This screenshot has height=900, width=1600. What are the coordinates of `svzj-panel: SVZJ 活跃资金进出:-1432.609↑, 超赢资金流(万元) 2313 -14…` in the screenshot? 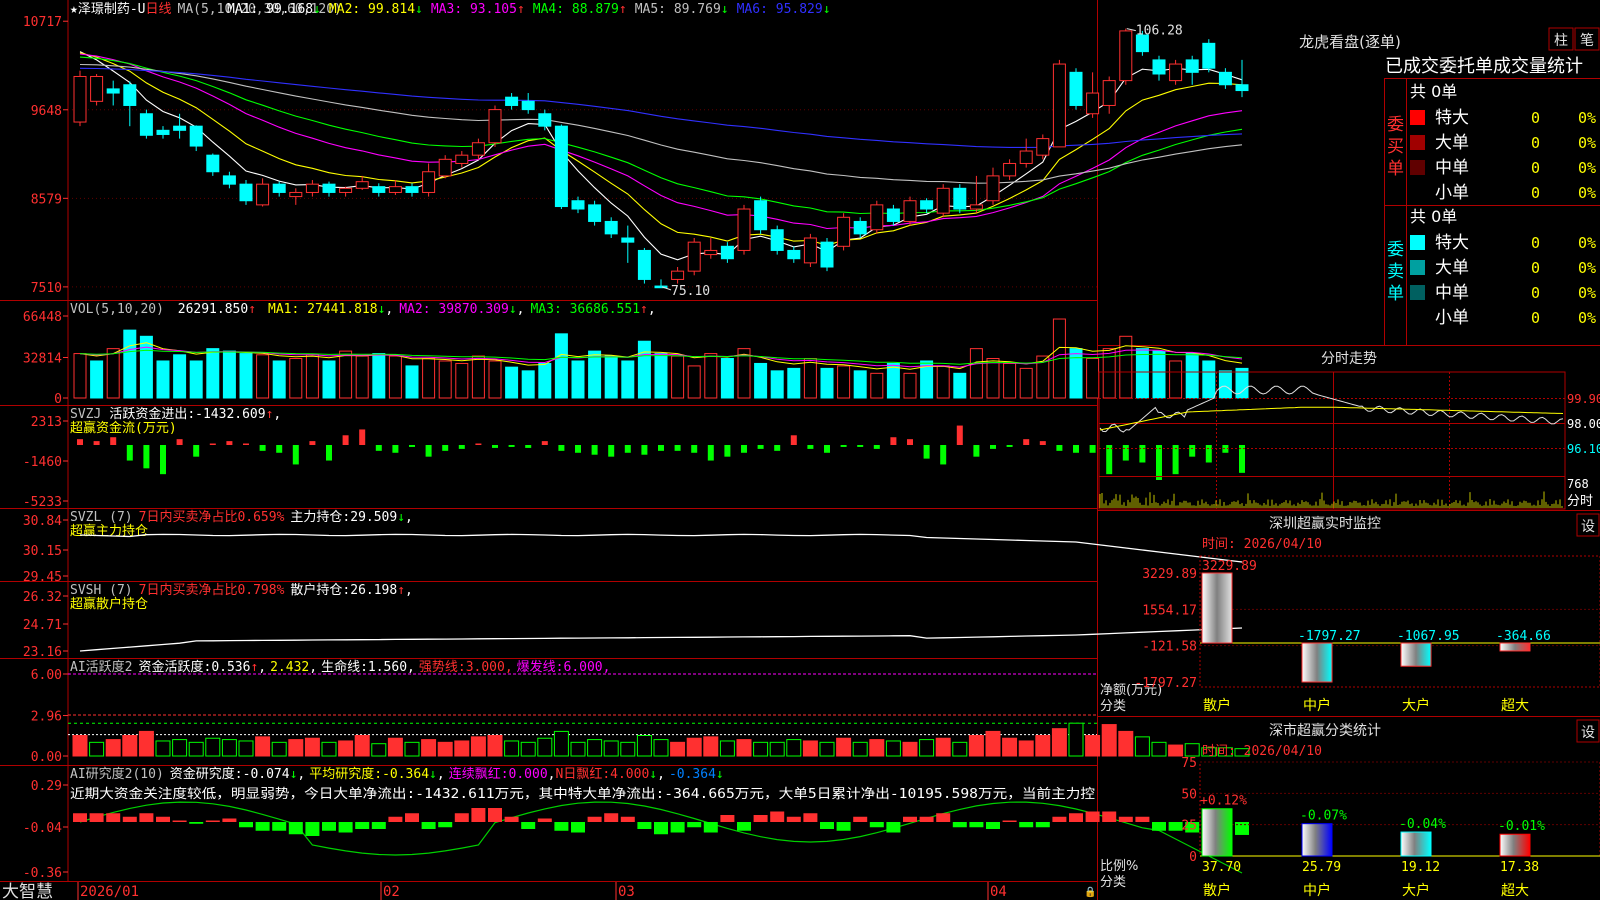 It's located at (634, 458).